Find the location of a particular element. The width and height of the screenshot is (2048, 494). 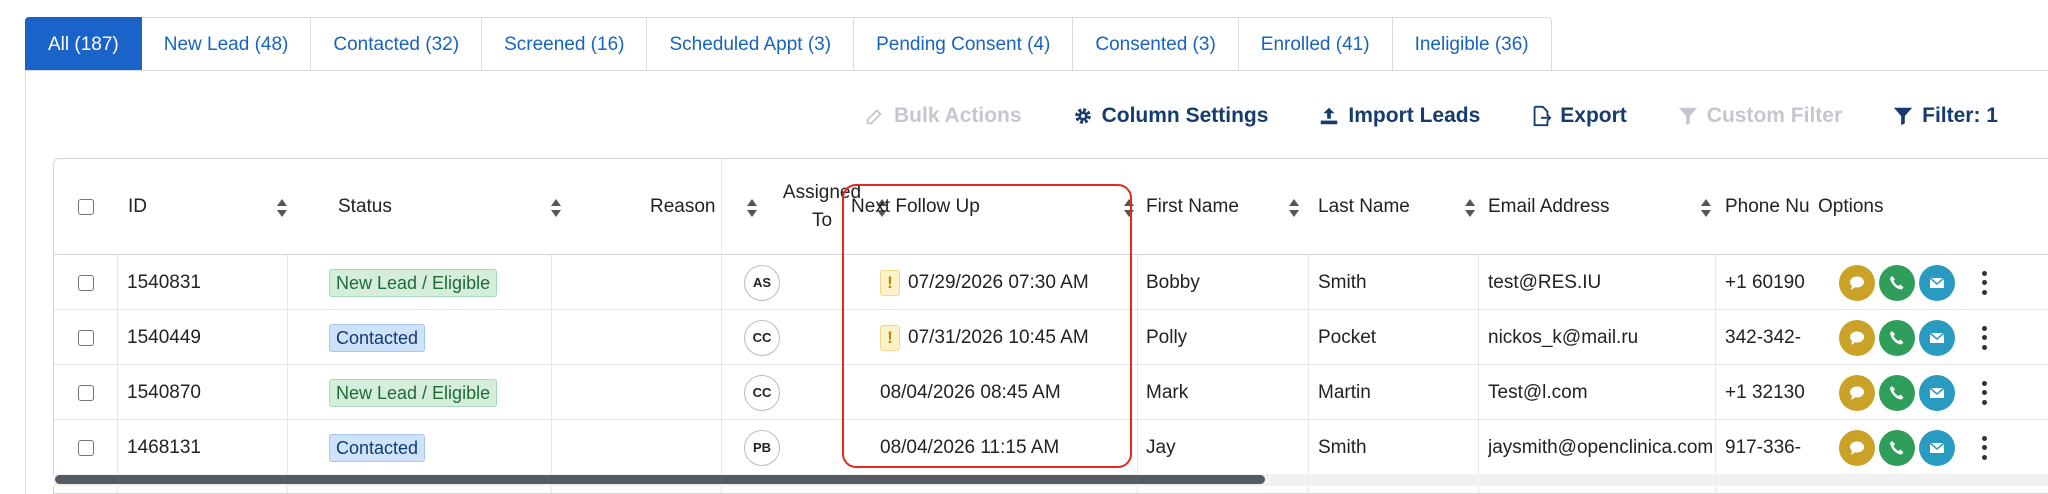

first-name-cell: Jay is located at coordinates (1161, 447).